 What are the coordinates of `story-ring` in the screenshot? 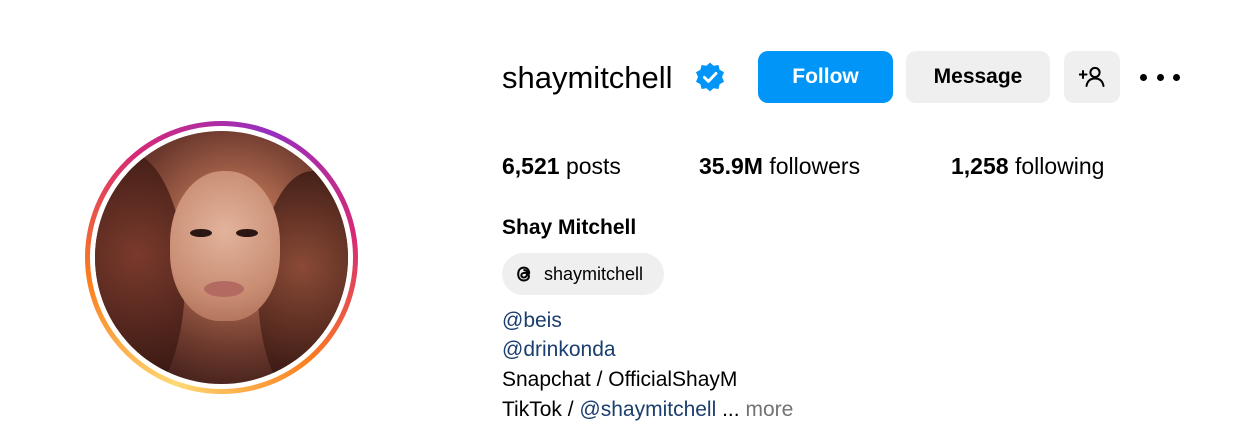 It's located at (221, 257).